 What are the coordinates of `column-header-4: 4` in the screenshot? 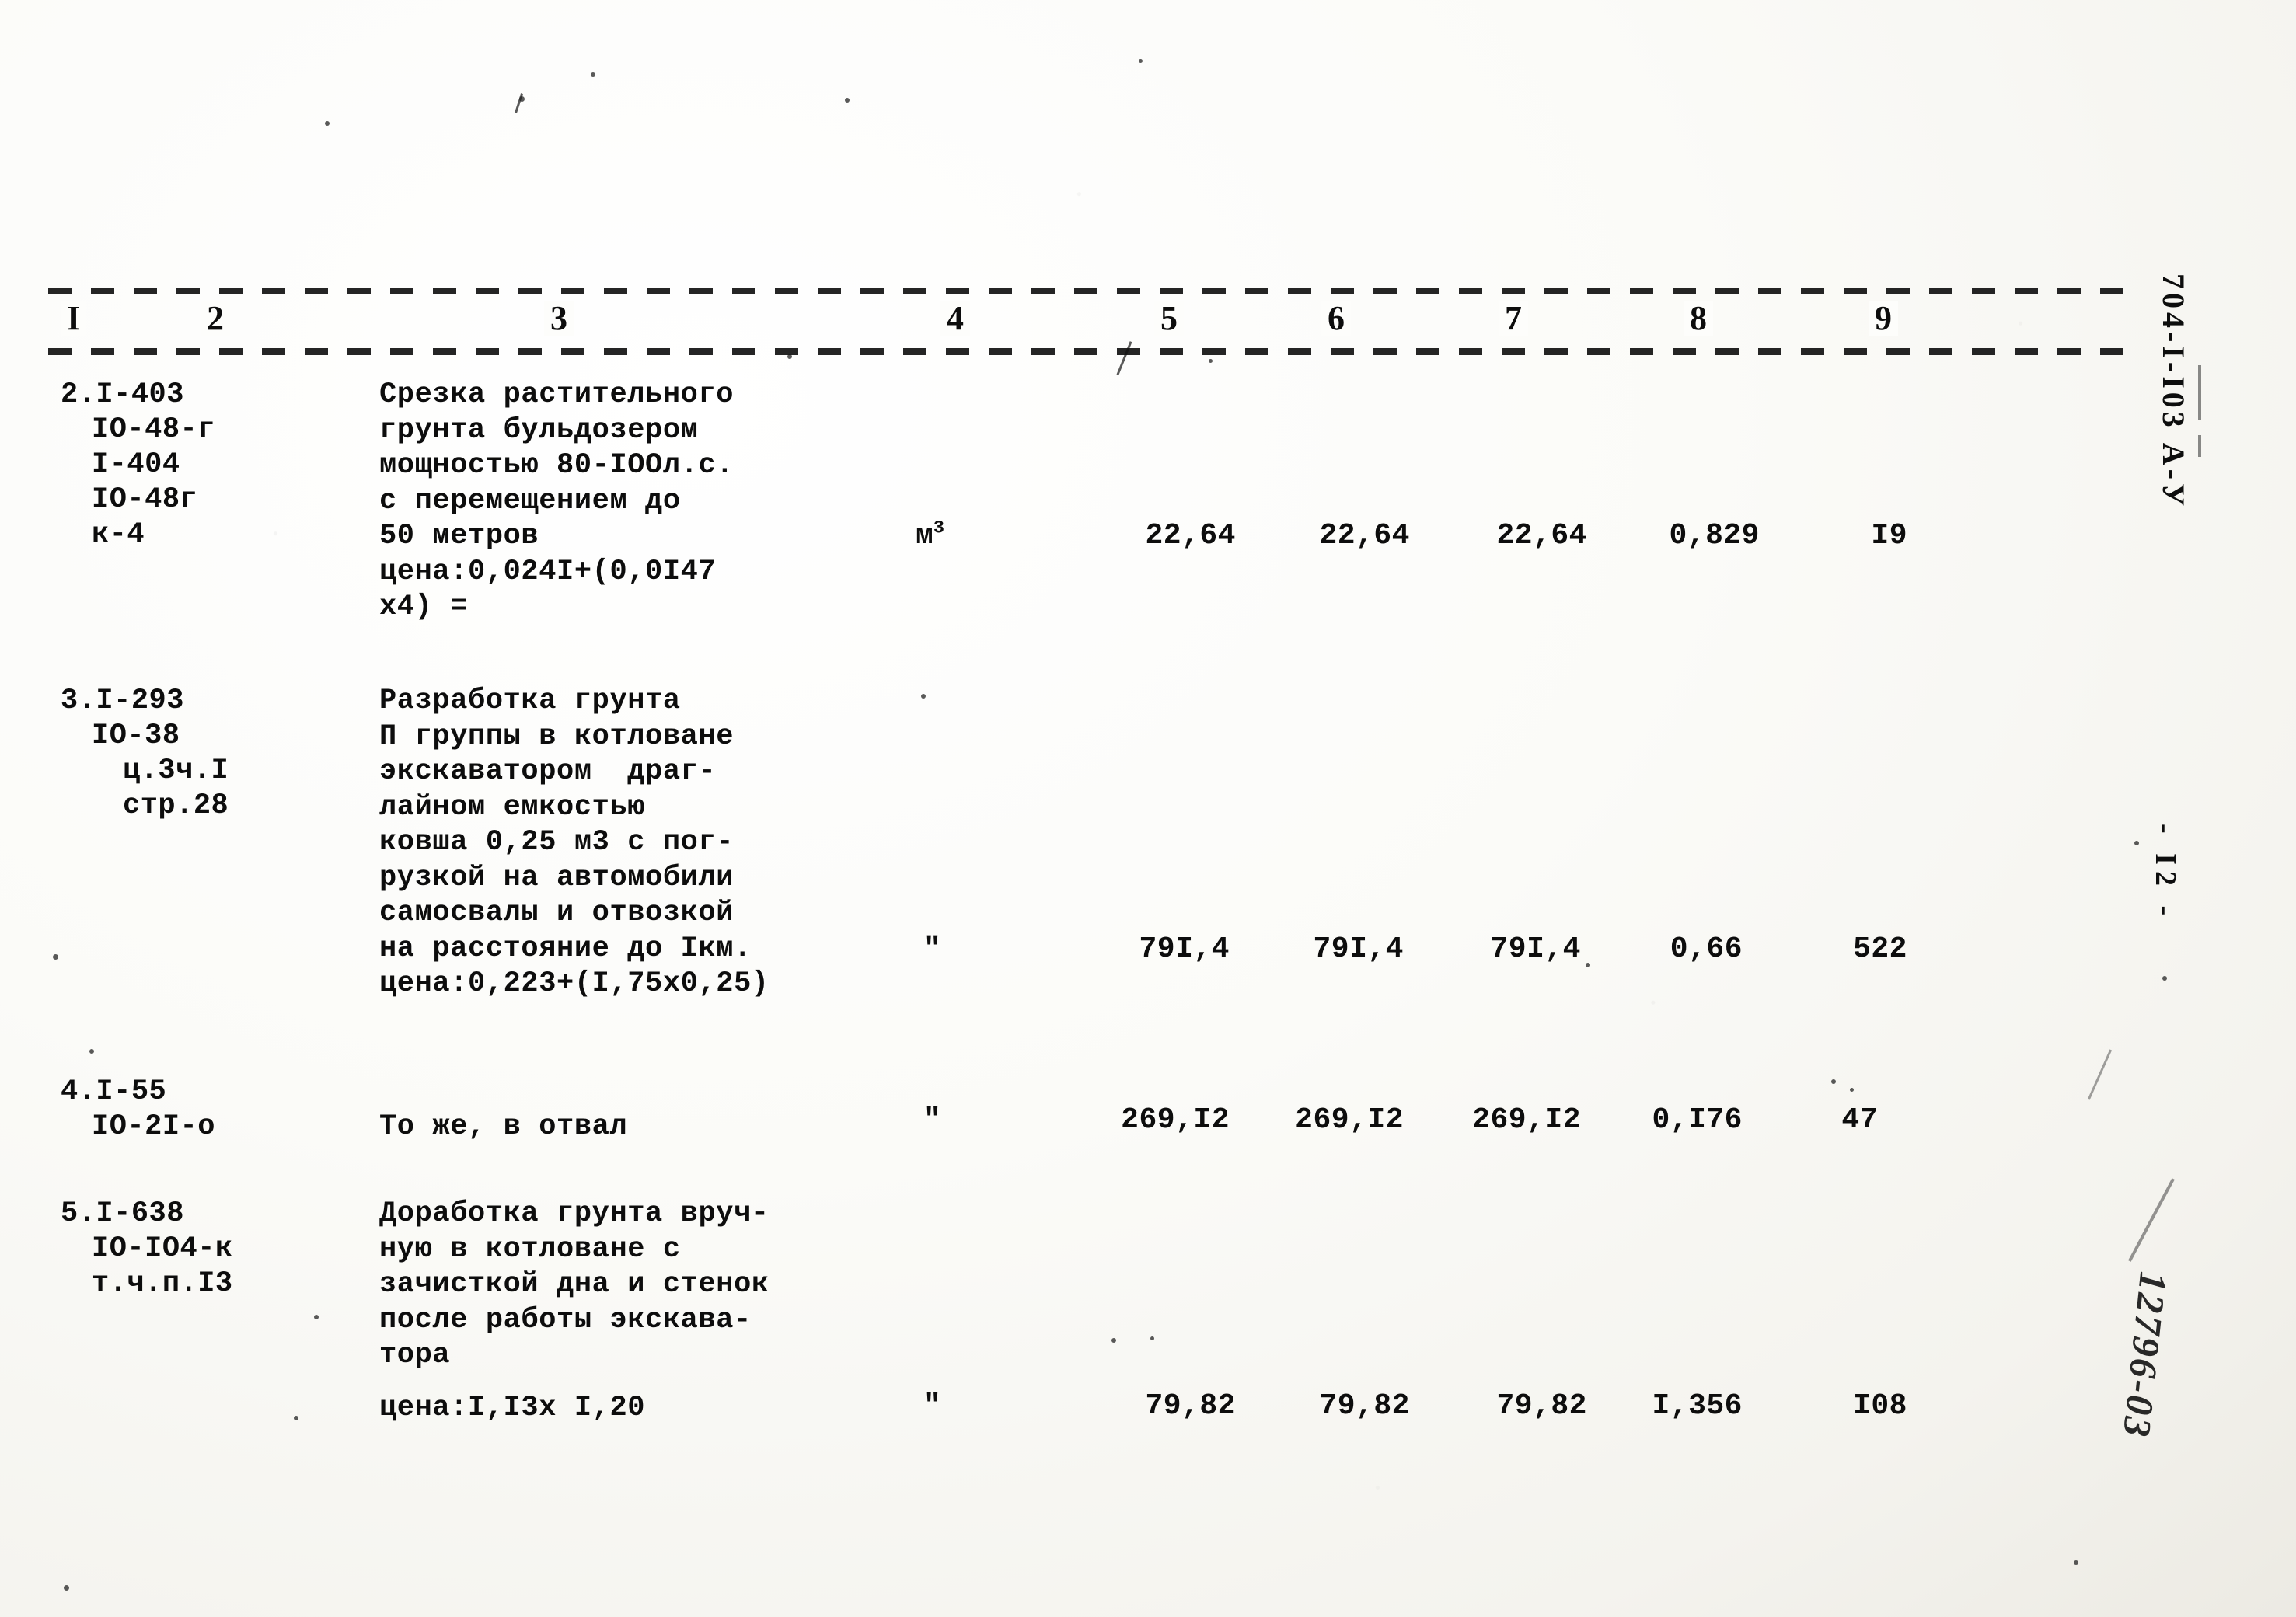 It's located at (955, 318).